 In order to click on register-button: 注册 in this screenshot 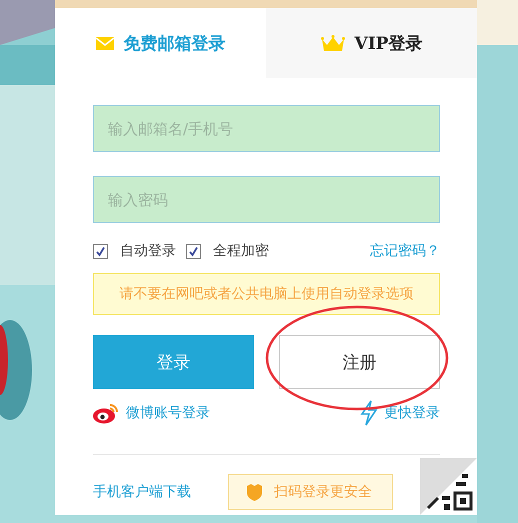, I will do `click(359, 362)`.